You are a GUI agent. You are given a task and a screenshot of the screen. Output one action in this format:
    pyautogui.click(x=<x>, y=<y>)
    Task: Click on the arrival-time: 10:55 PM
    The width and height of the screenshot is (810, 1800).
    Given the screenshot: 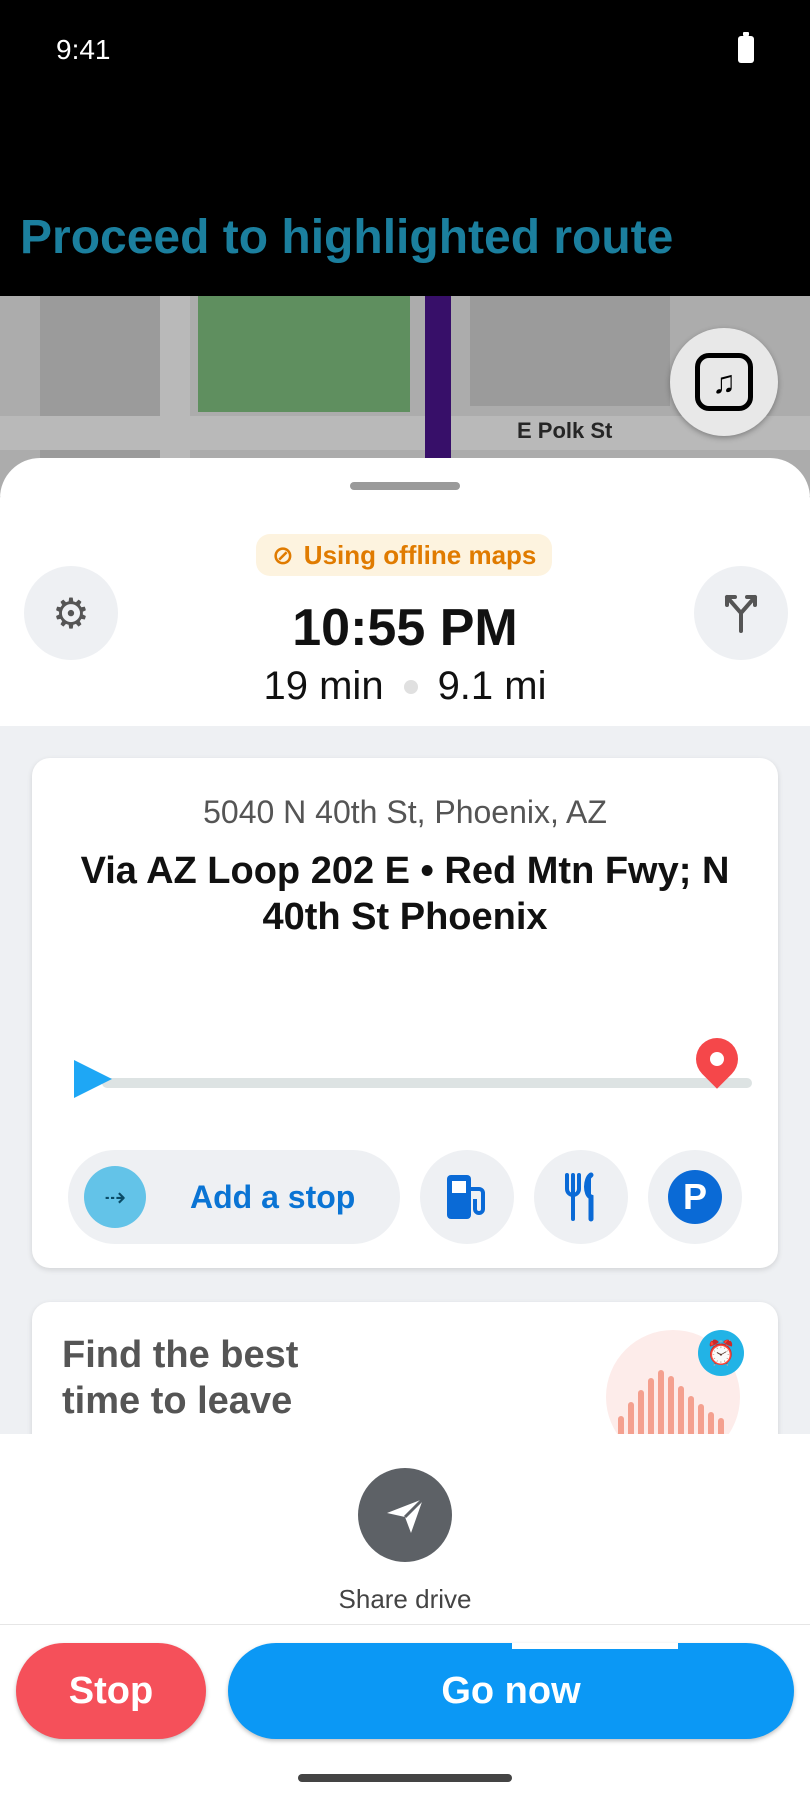 What is the action you would take?
    pyautogui.click(x=405, y=628)
    